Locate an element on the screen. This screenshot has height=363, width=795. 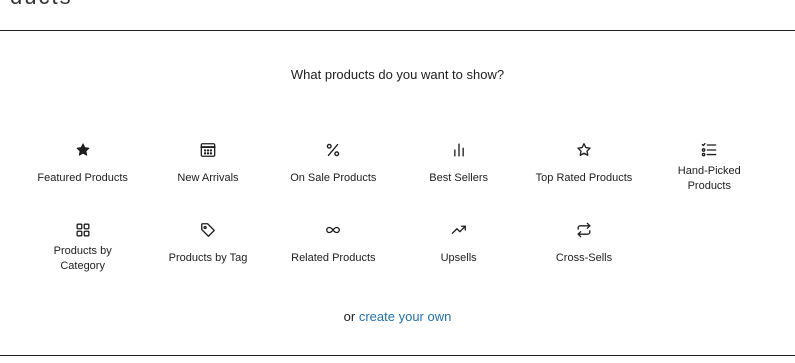
option-label: Products by Category is located at coordinates (82, 258).